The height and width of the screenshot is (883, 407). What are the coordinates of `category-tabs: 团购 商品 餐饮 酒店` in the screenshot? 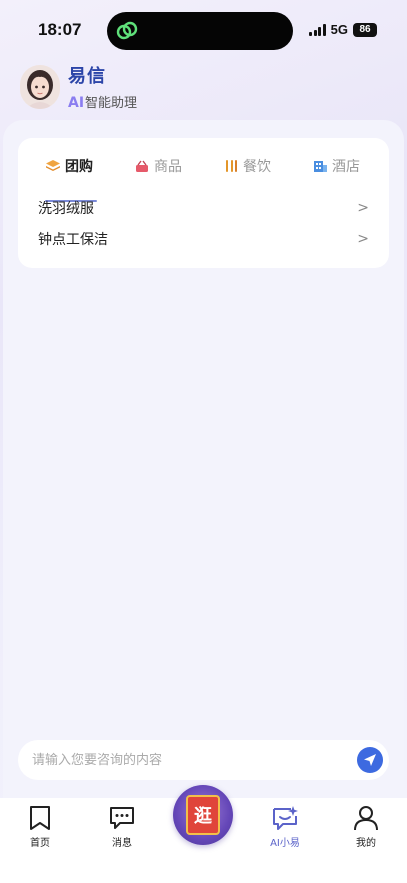 It's located at (203, 179).